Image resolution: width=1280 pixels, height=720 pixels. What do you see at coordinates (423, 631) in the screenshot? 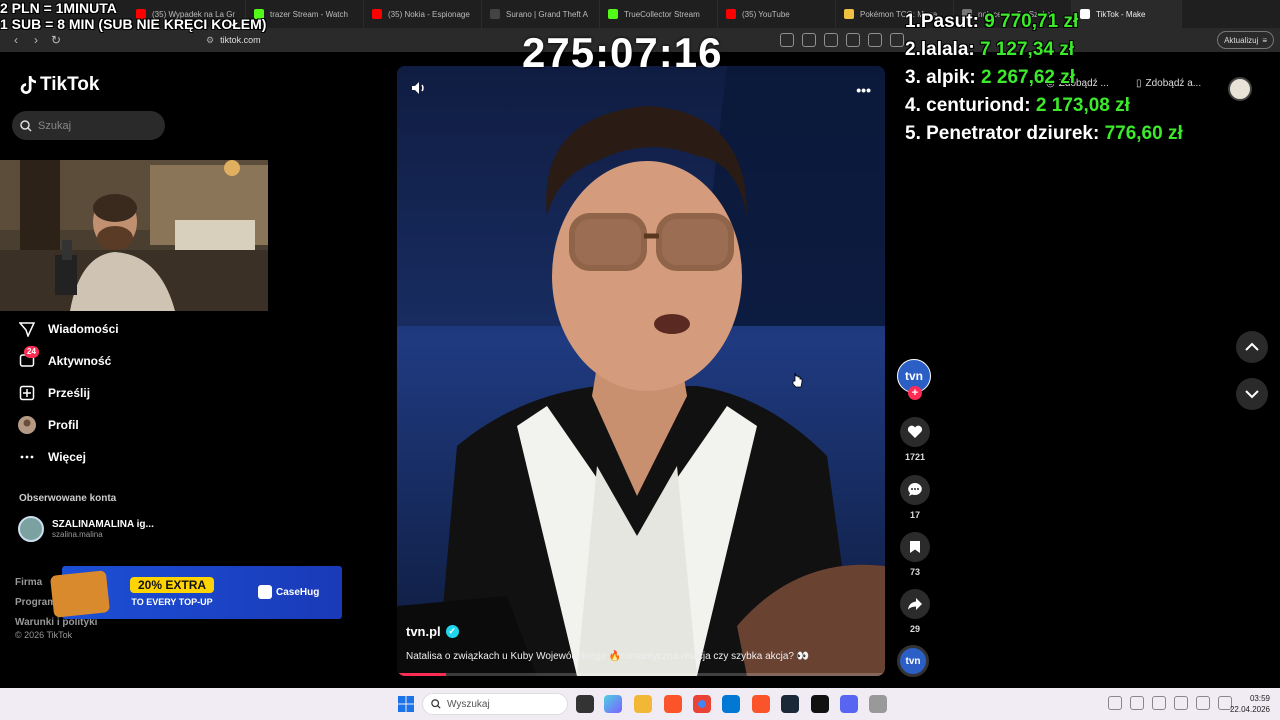
I see `author-name: tvn.pl` at bounding box center [423, 631].